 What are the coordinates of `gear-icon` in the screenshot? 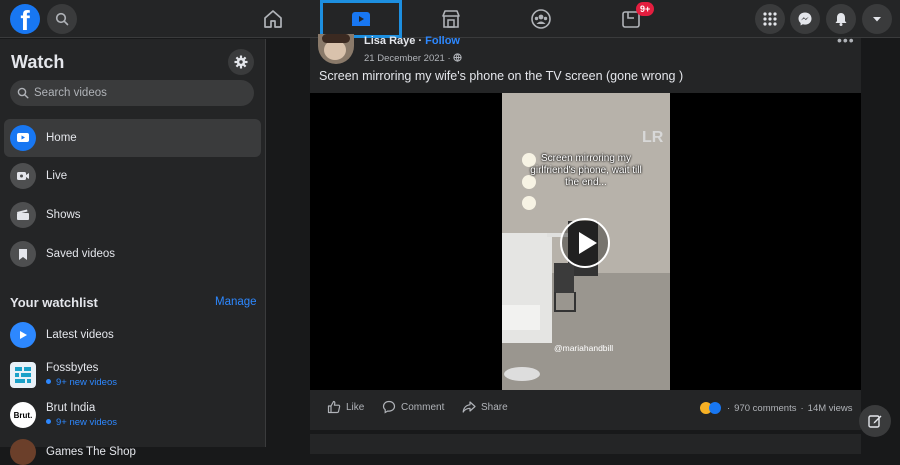 It's located at (241, 62).